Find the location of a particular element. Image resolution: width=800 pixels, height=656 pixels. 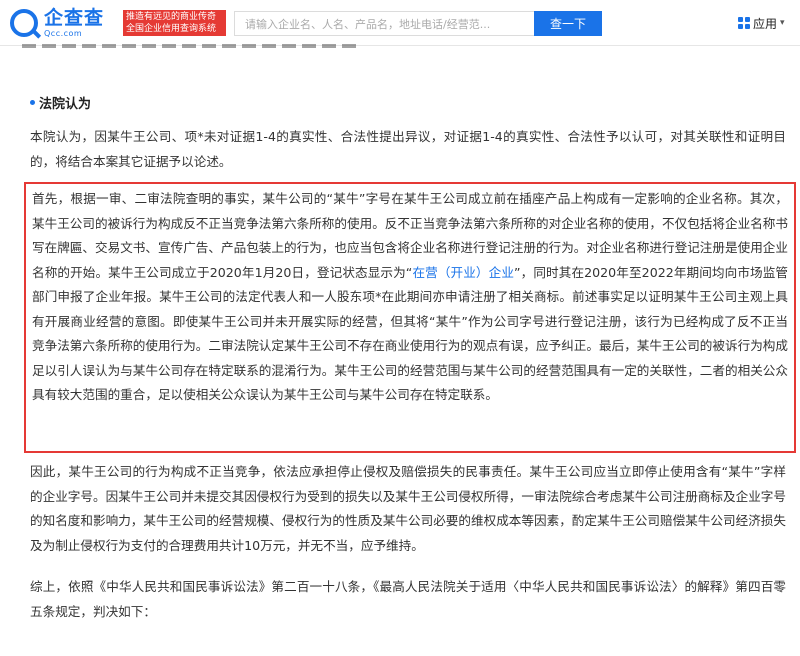

slogan-line1: 推造有远见的商业传奇 is located at coordinates (171, 17).